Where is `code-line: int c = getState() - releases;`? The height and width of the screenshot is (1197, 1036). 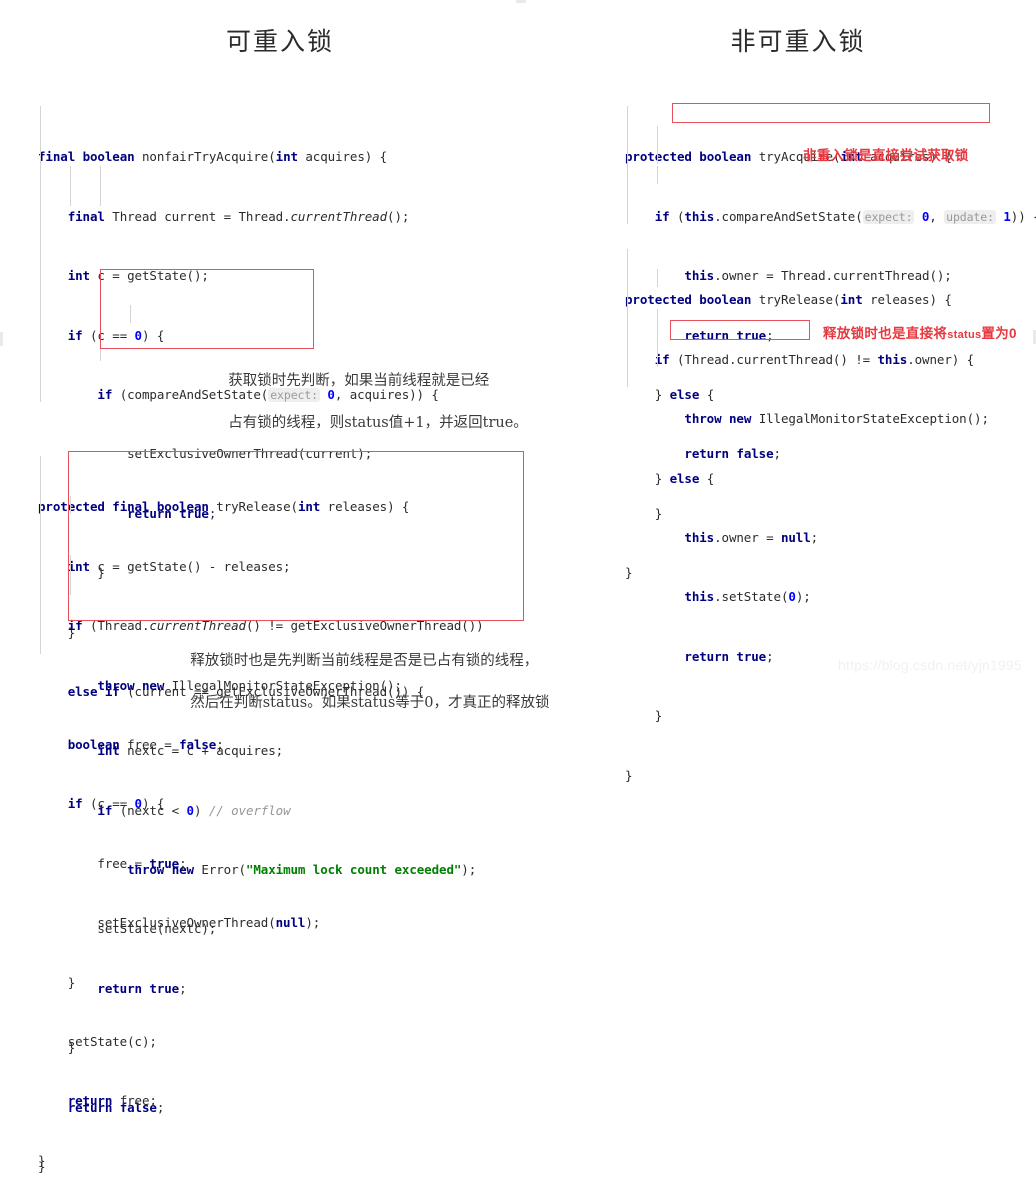 code-line: int c = getState() - releases; is located at coordinates (179, 566).